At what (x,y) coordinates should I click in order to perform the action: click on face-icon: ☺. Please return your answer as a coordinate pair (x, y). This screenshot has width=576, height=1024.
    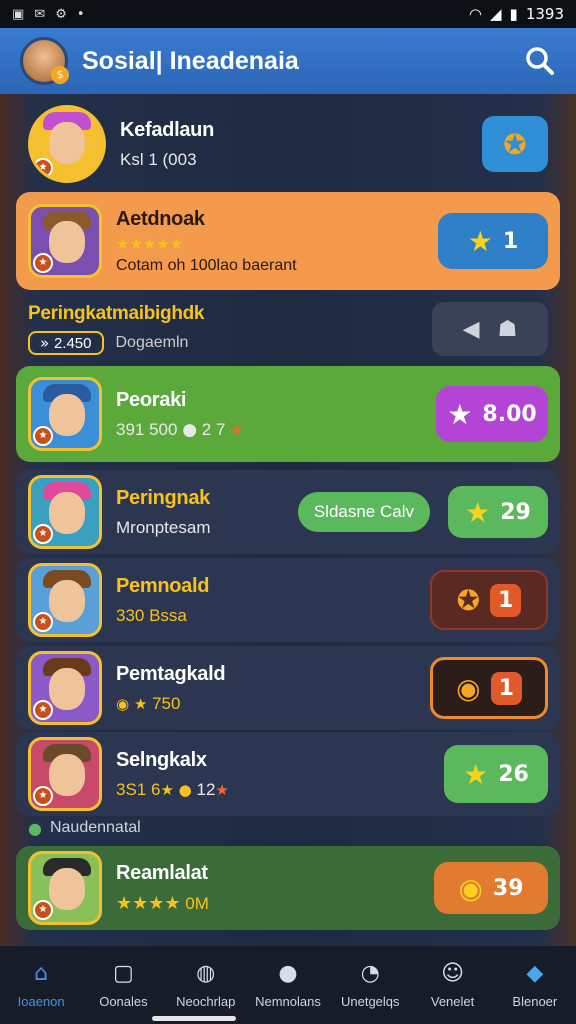
    Looking at the image, I should click on (453, 973).